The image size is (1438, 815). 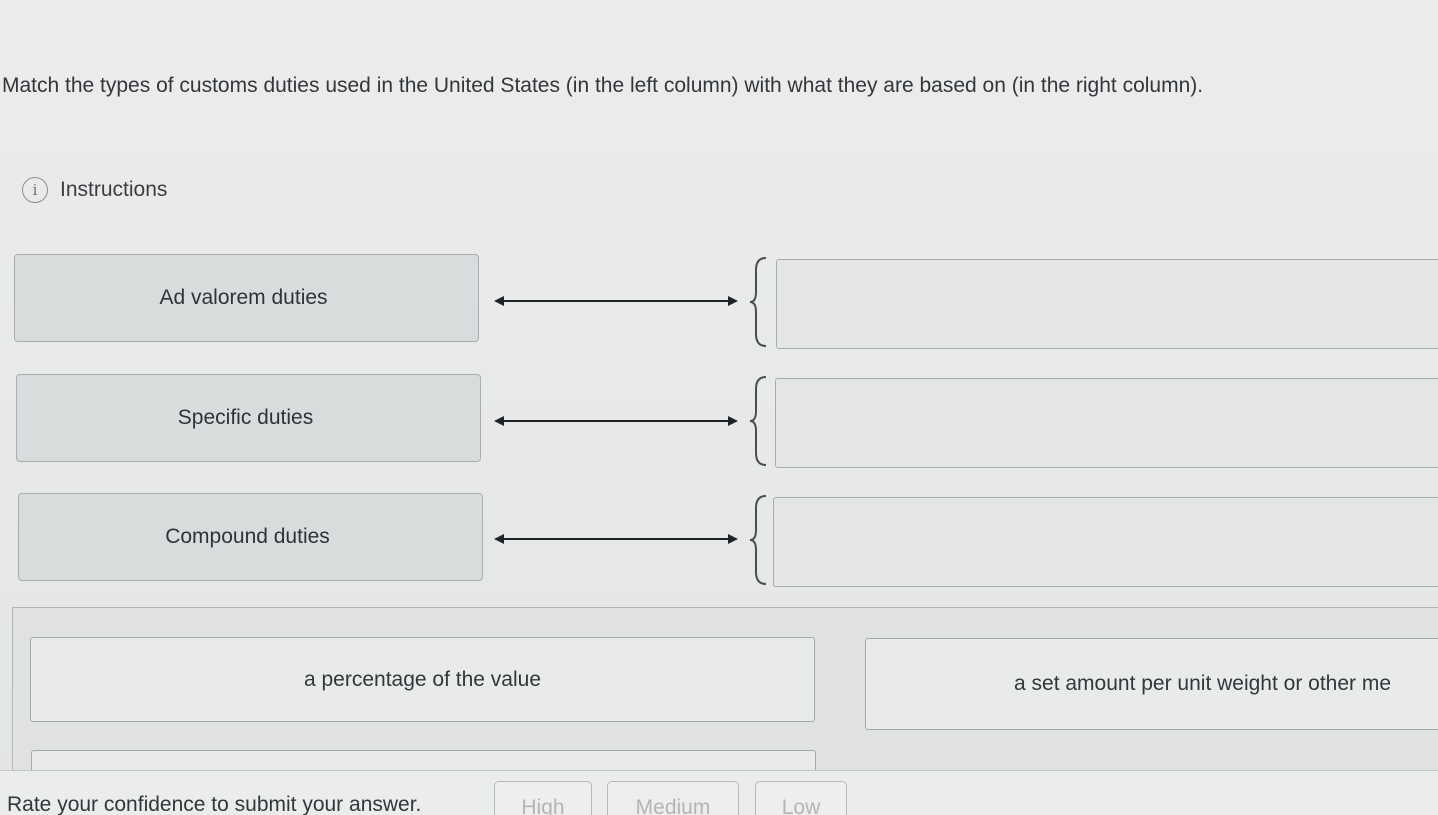 I want to click on instructions-label: Instructions, so click(x=114, y=189).